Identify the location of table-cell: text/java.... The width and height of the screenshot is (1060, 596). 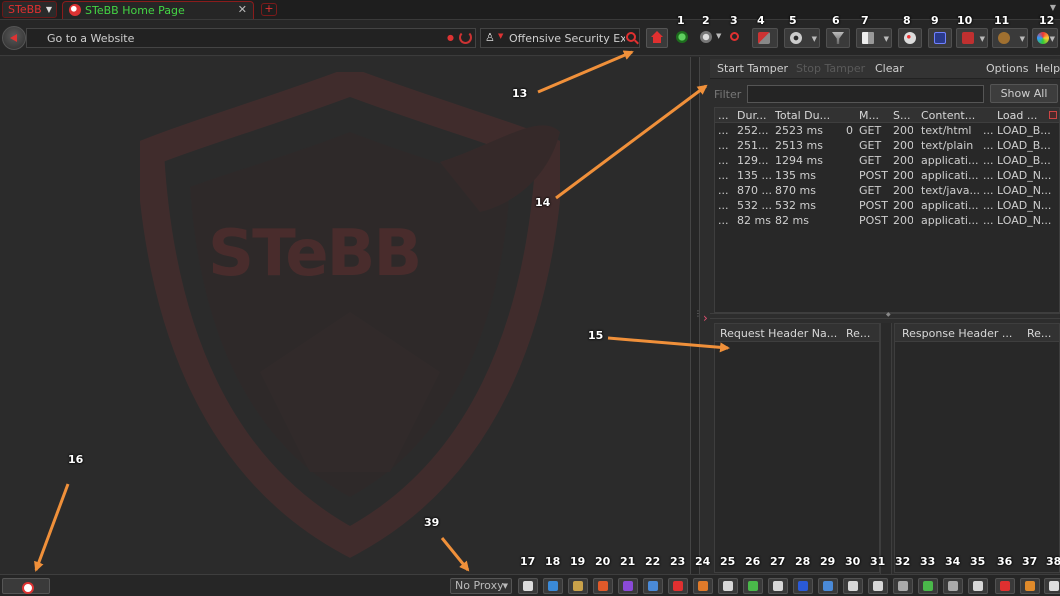
(950, 190).